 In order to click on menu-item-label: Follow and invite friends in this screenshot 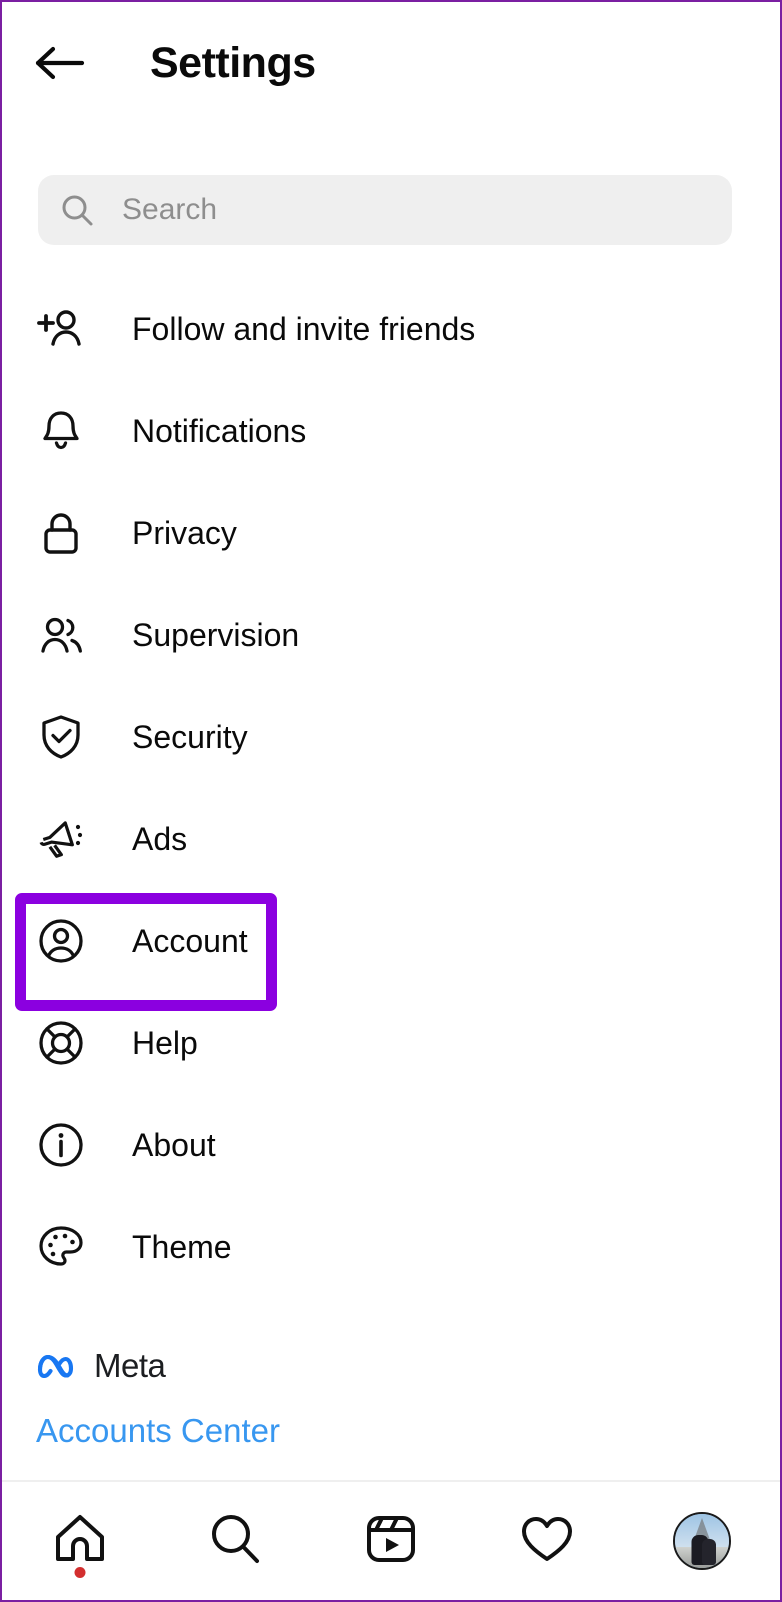, I will do `click(304, 328)`.